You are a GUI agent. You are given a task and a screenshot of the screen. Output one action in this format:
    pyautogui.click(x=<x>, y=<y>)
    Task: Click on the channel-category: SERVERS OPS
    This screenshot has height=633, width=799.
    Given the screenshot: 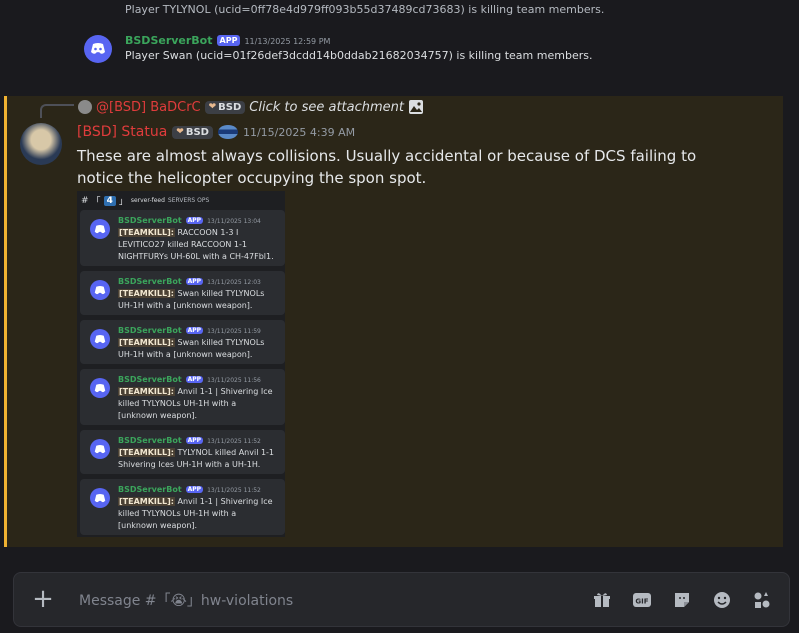 What is the action you would take?
    pyautogui.click(x=188, y=200)
    